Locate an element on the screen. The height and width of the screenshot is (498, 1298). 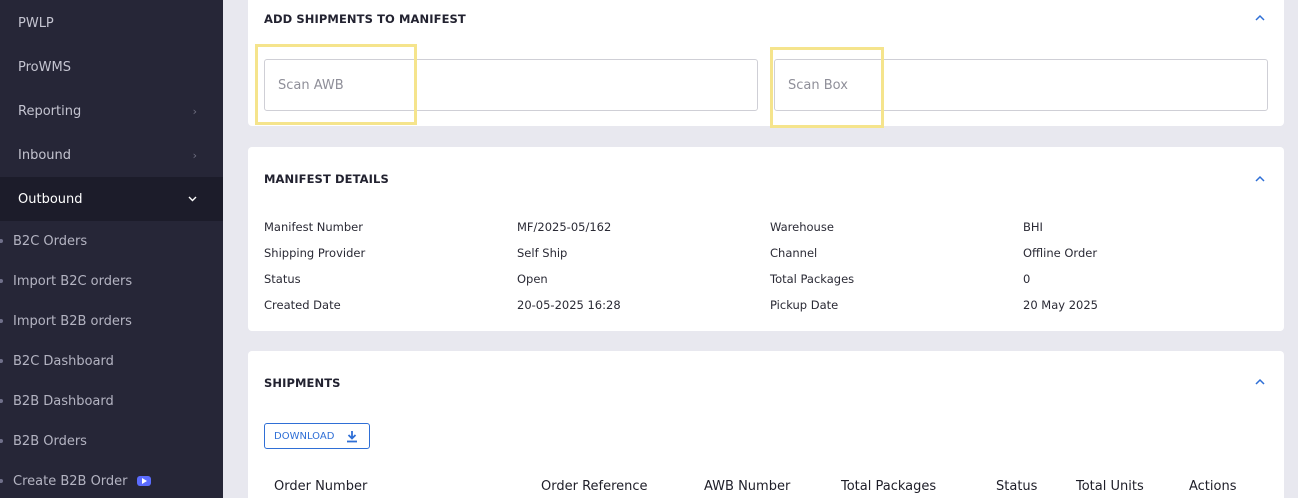
detail-label: Warehouse is located at coordinates (802, 227).